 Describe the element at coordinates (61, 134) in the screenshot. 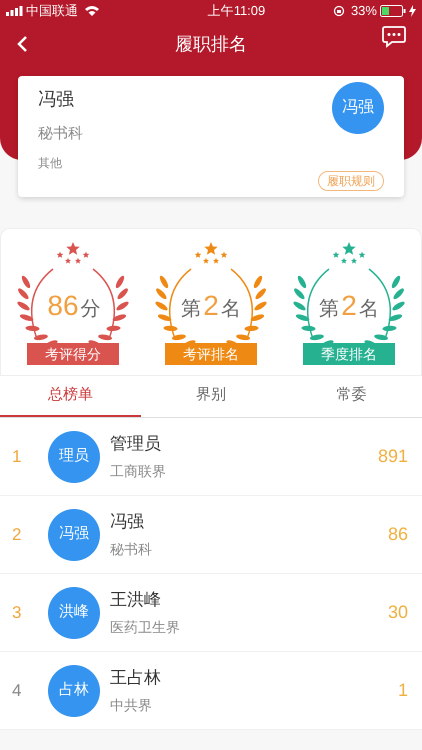

I see `profile-department: 秘书科` at that location.